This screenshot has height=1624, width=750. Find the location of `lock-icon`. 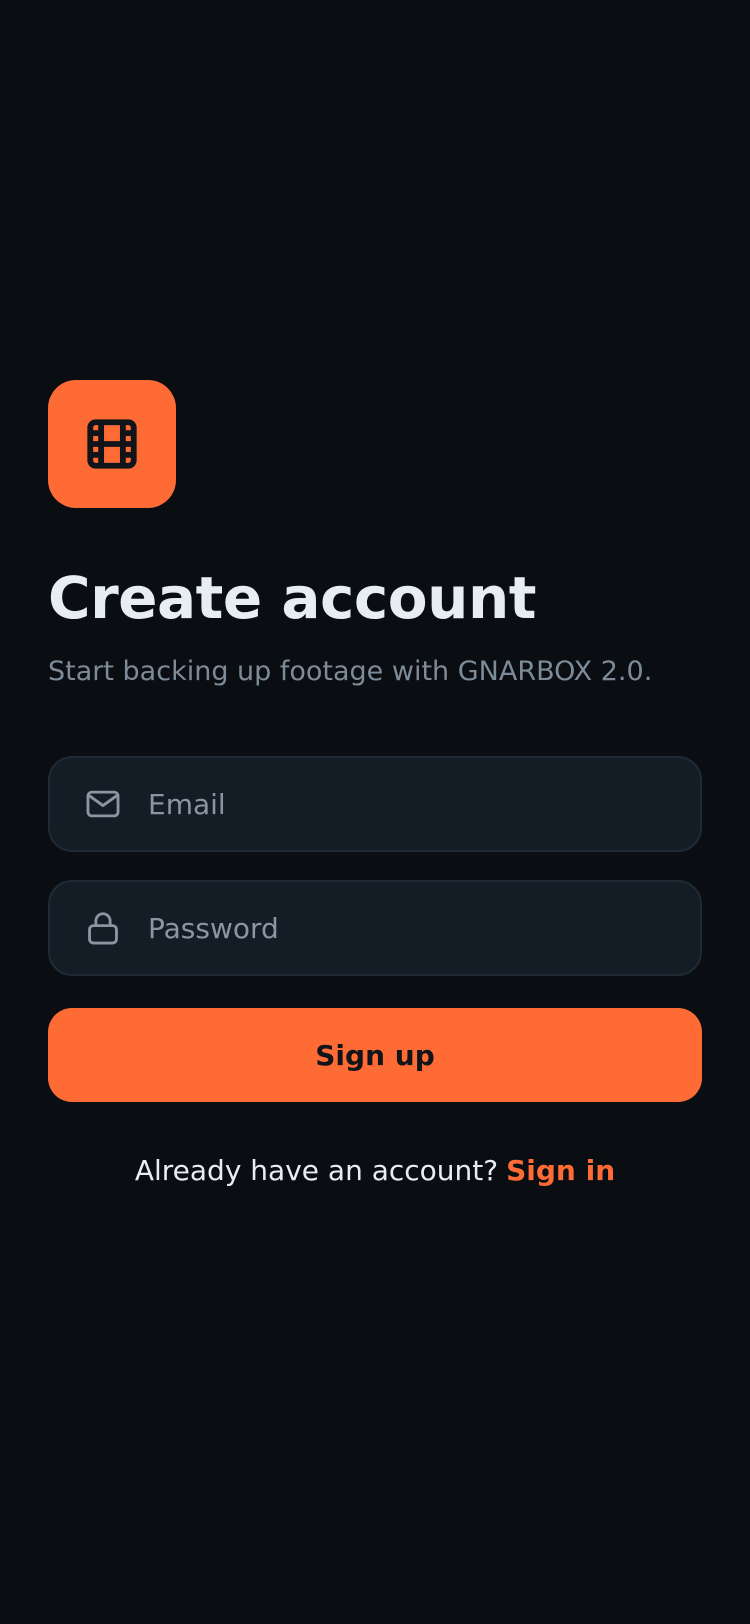

lock-icon is located at coordinates (103, 928).